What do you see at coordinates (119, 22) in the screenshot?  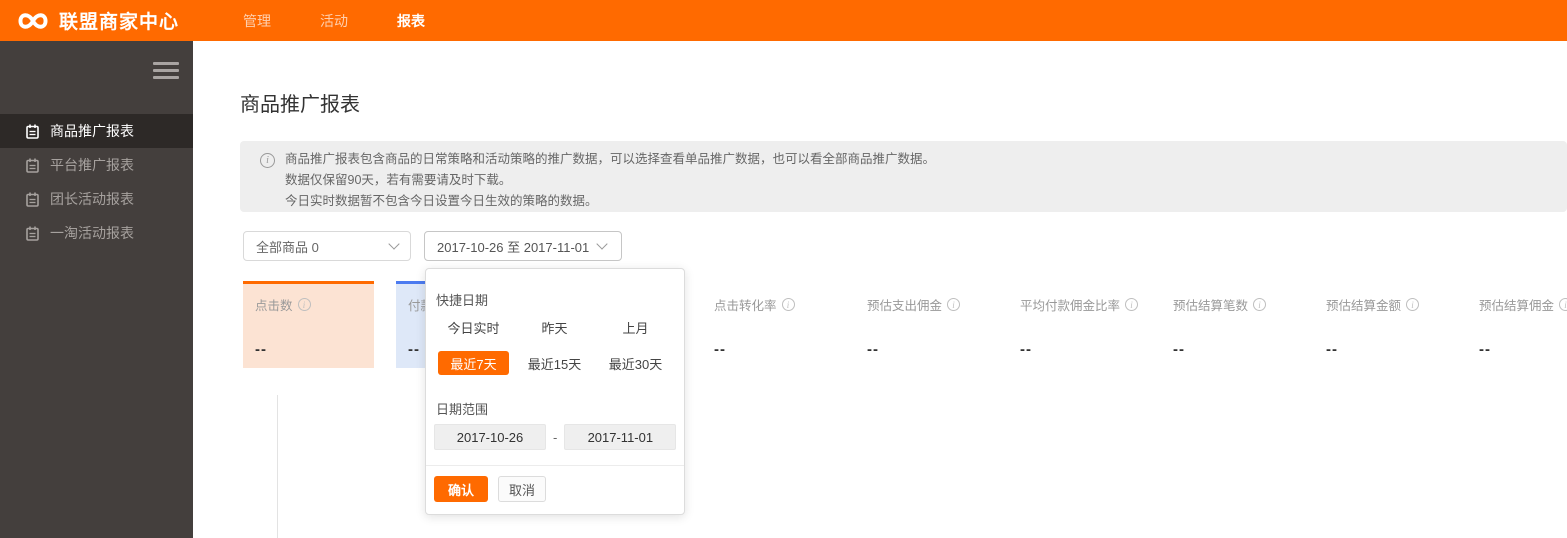 I see `brand-title: 联盟商家中心` at bounding box center [119, 22].